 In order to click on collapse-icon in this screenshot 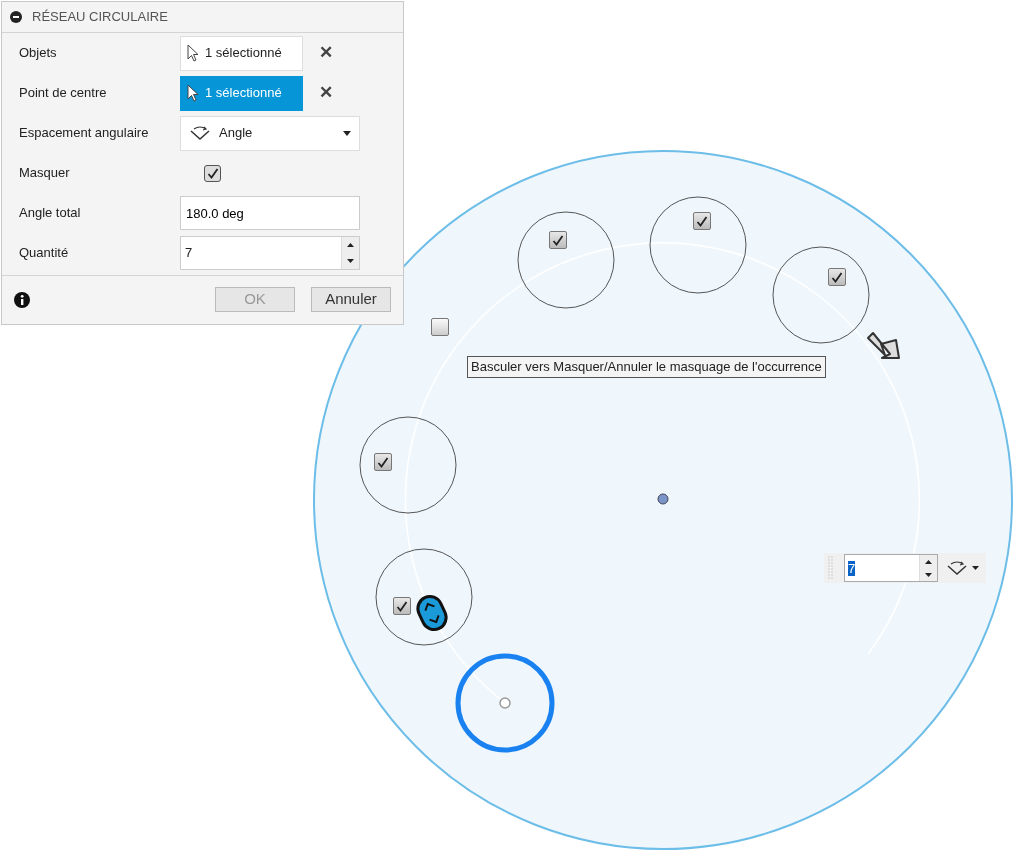, I will do `click(16, 17)`.